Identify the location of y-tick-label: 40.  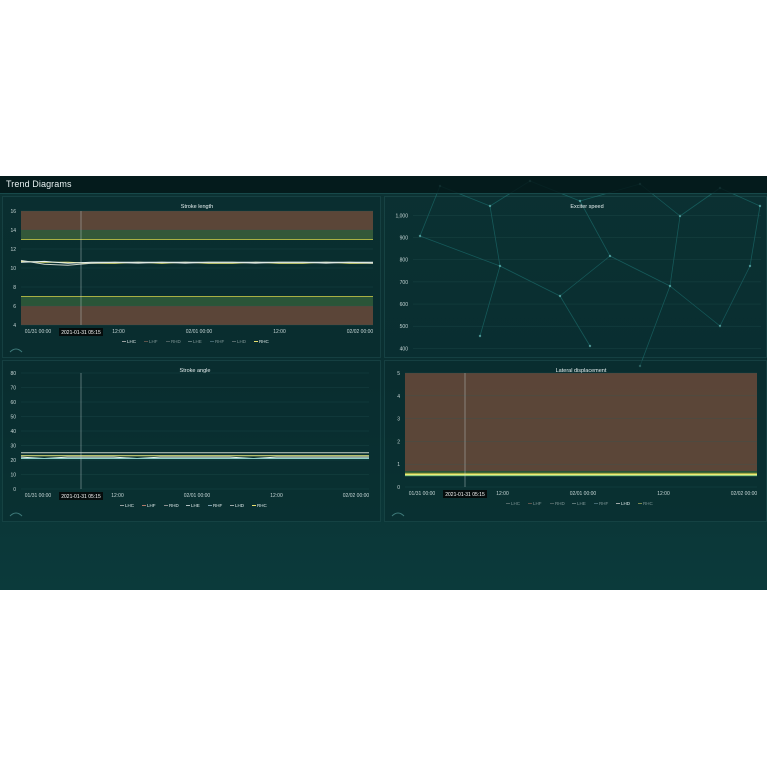
(13, 432).